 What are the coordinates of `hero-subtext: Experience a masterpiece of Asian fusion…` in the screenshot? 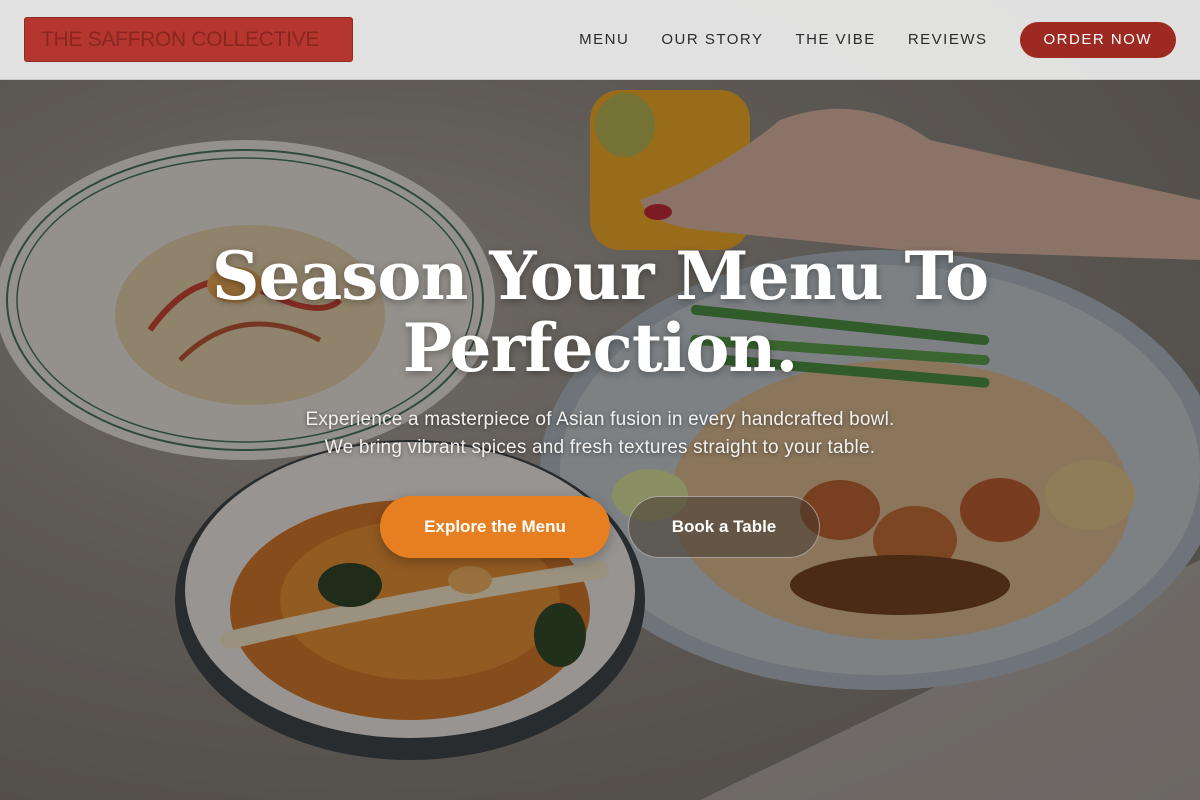 It's located at (600, 434).